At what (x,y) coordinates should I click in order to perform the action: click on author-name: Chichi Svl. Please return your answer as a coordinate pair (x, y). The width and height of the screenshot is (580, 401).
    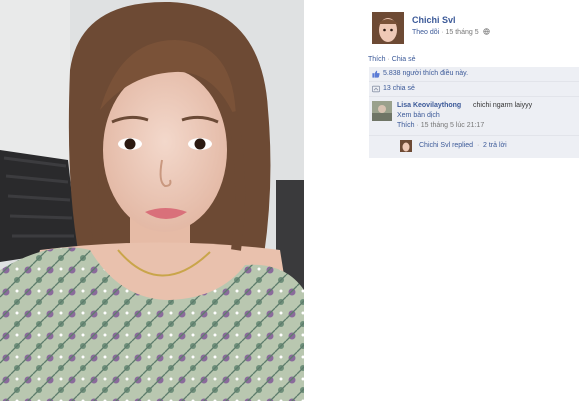
    Looking at the image, I should click on (434, 20).